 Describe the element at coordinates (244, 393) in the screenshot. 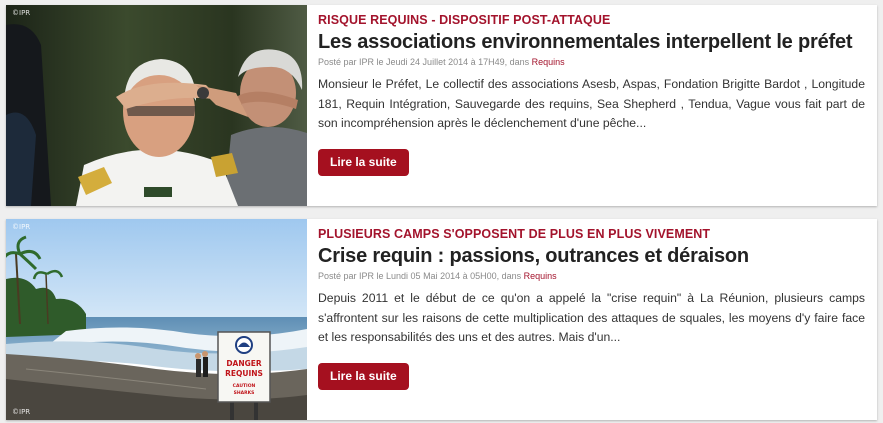

I see `sign-text-4: SHARKS` at that location.